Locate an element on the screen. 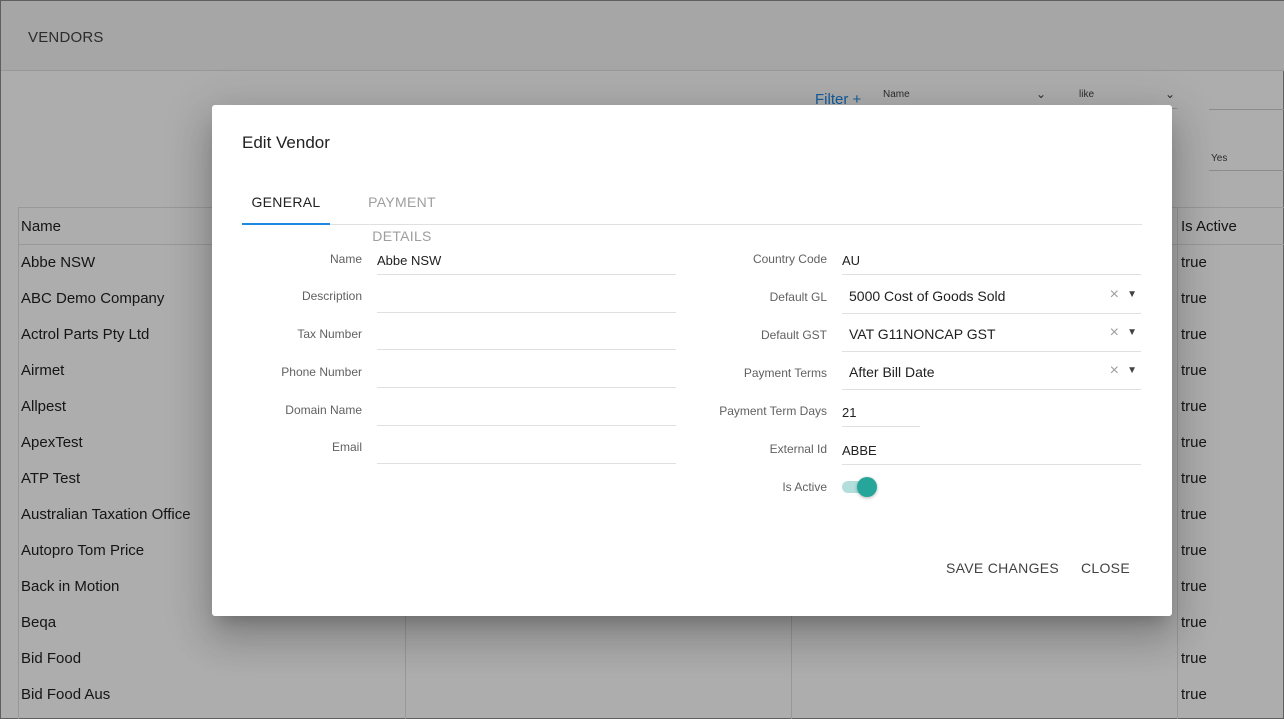 The image size is (1284, 719). toggle-thumb is located at coordinates (867, 487).